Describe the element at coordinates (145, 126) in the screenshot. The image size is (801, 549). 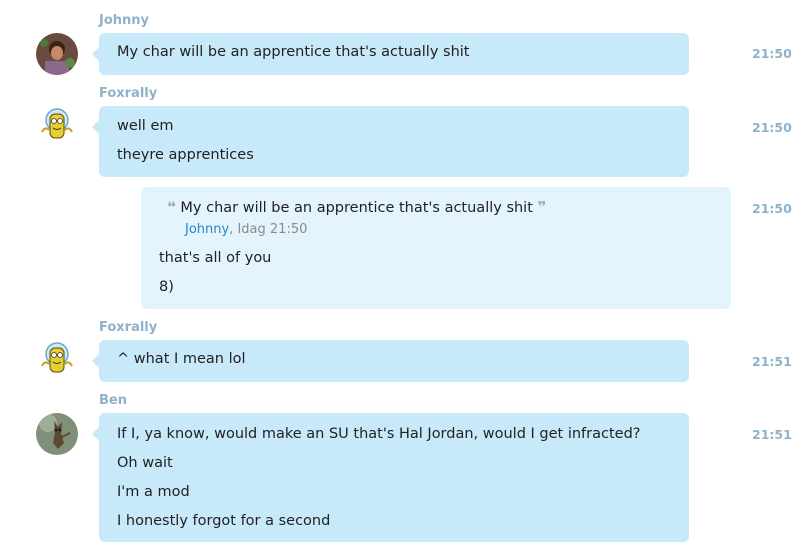
I see `message-text: well em` at that location.